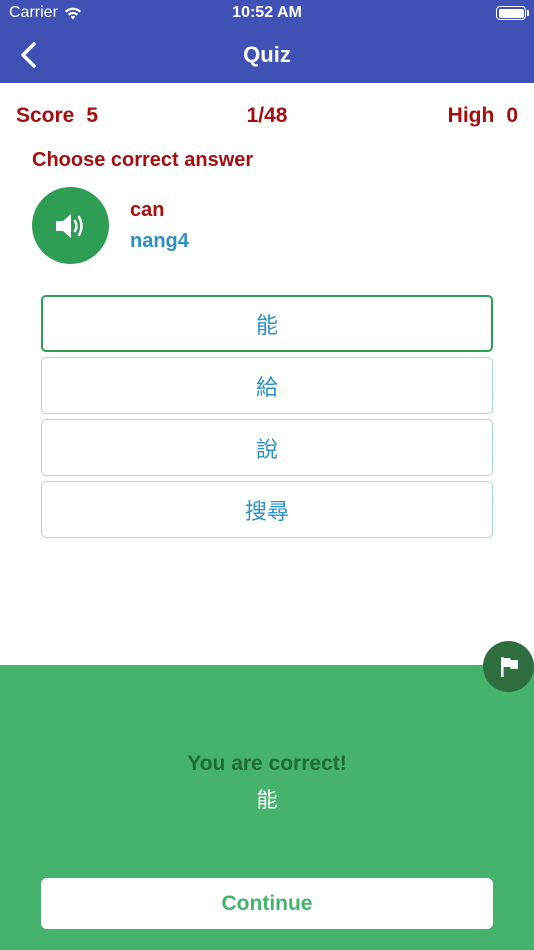 This screenshot has width=534, height=950. I want to click on high-score: High 0, so click(483, 116).